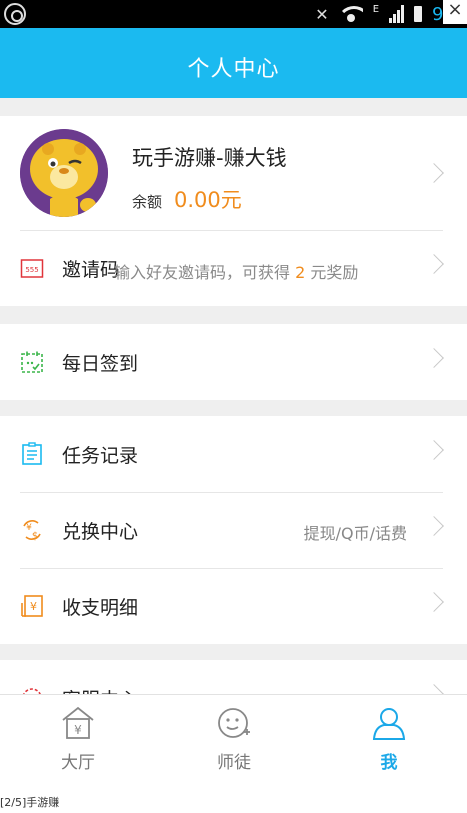  What do you see at coordinates (234, 723) in the screenshot?
I see `mentor-icon` at bounding box center [234, 723].